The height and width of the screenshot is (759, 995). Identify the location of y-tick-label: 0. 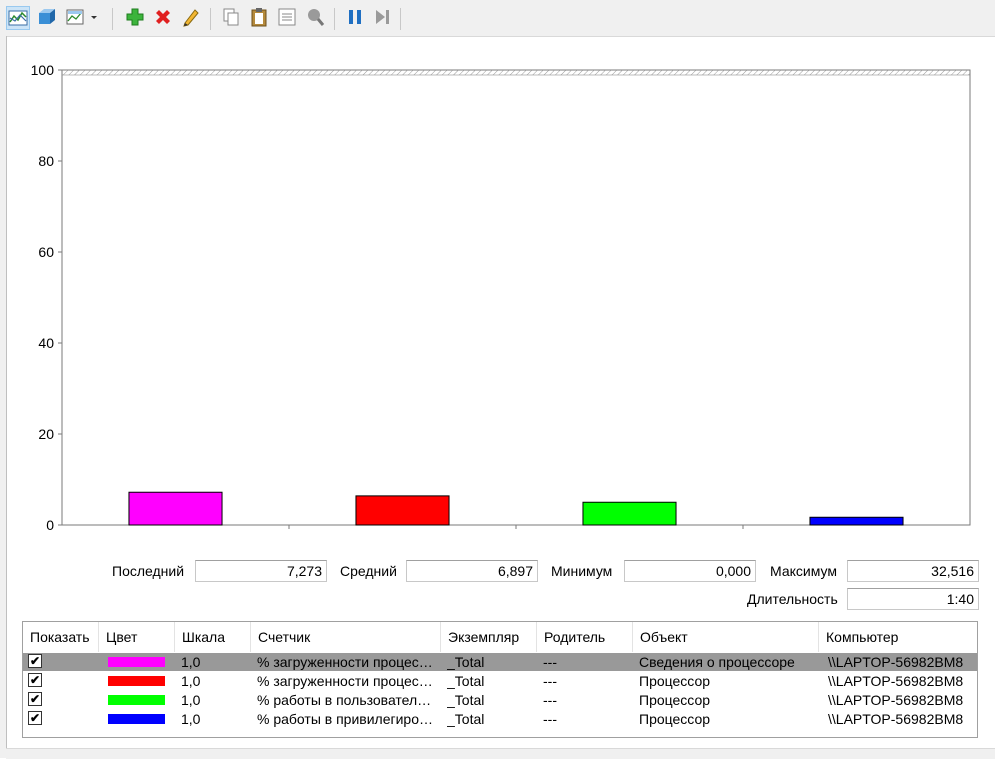
(50, 525).